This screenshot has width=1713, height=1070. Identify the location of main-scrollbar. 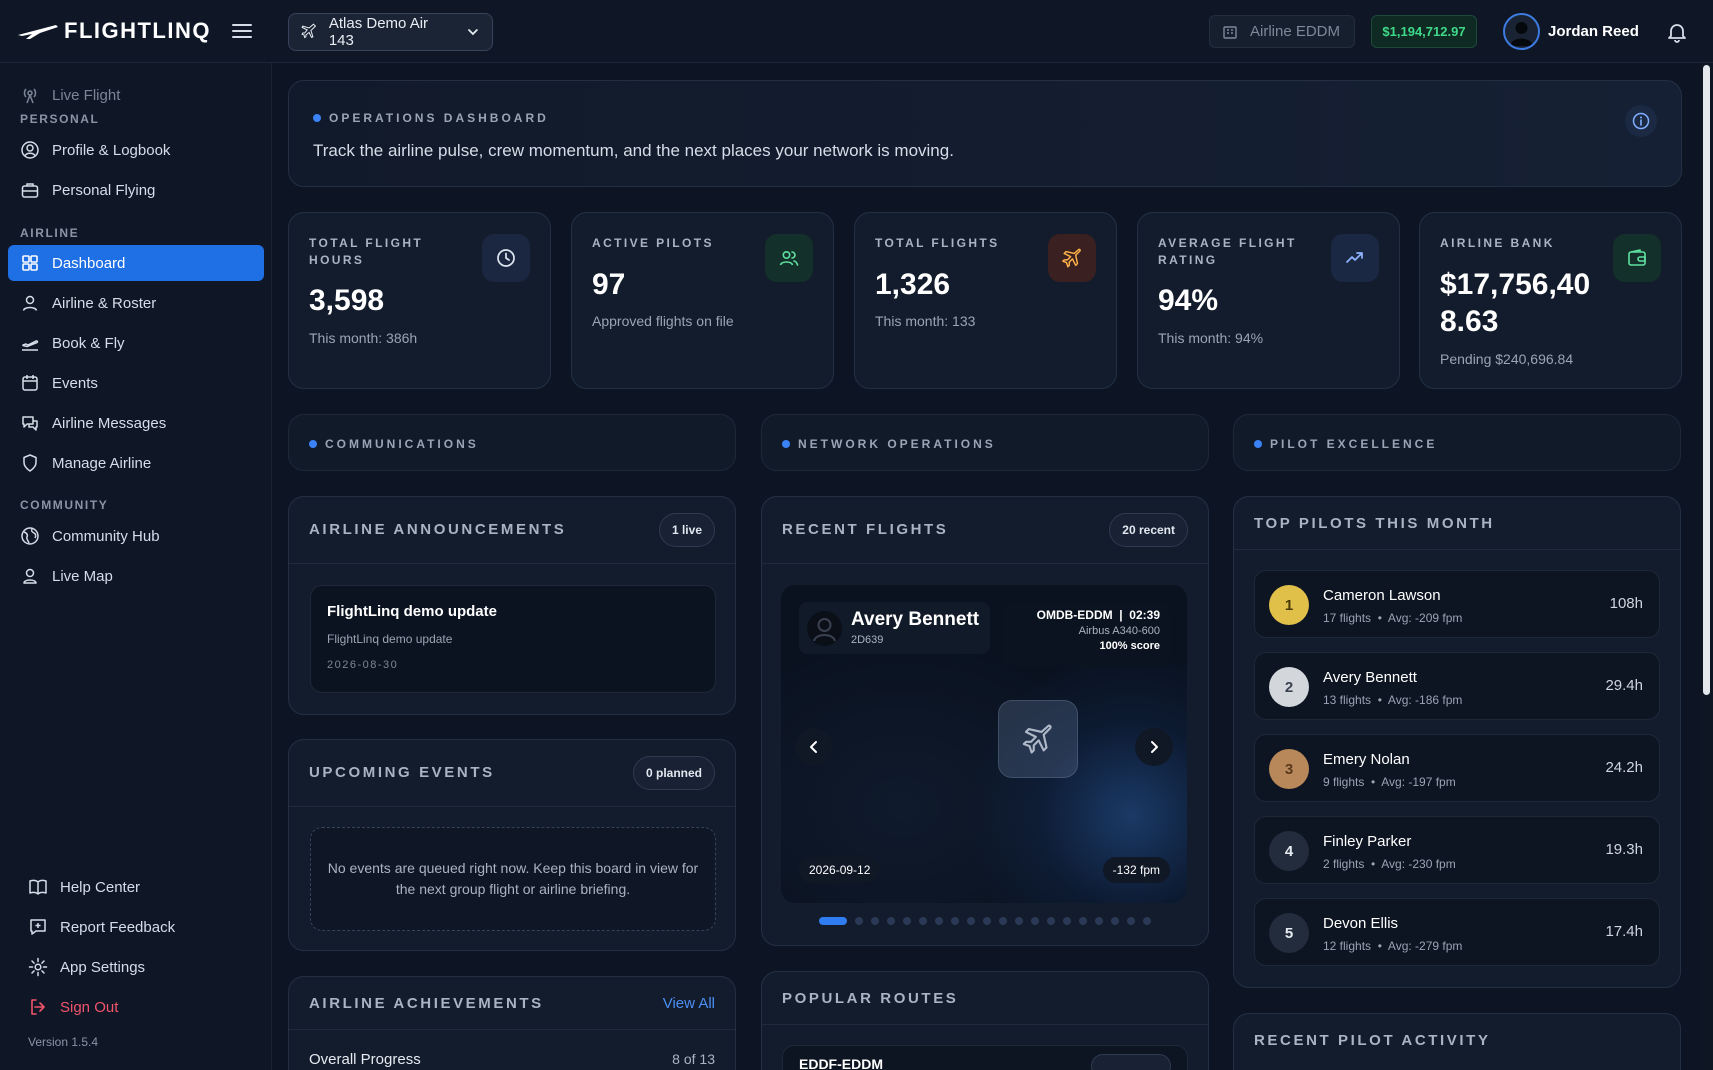
(1706, 566).